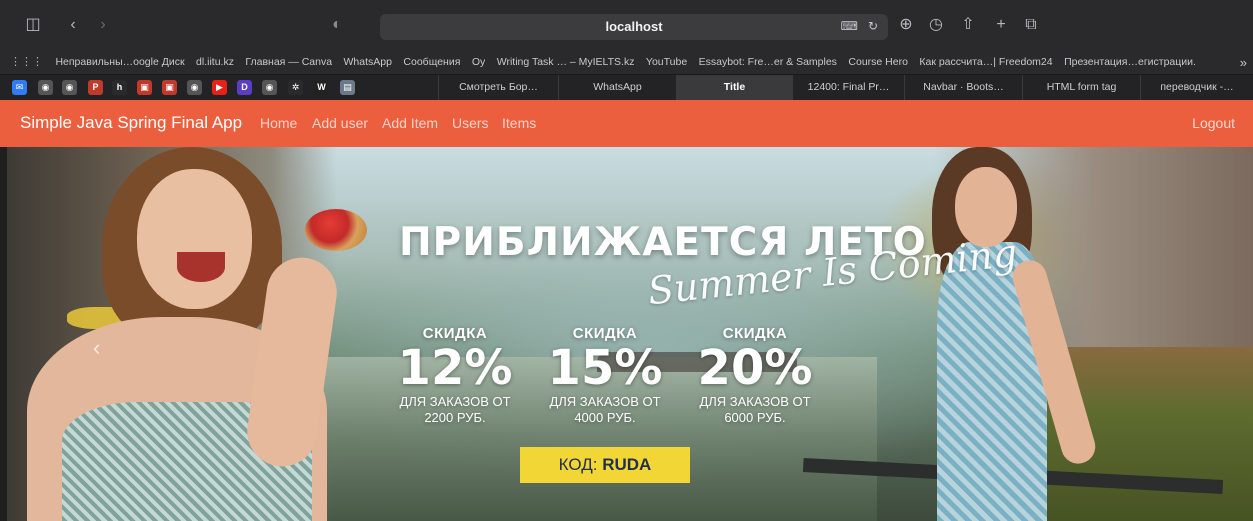  I want to click on bookmark-item: Как рассчита…| Freedom24, so click(985, 62).